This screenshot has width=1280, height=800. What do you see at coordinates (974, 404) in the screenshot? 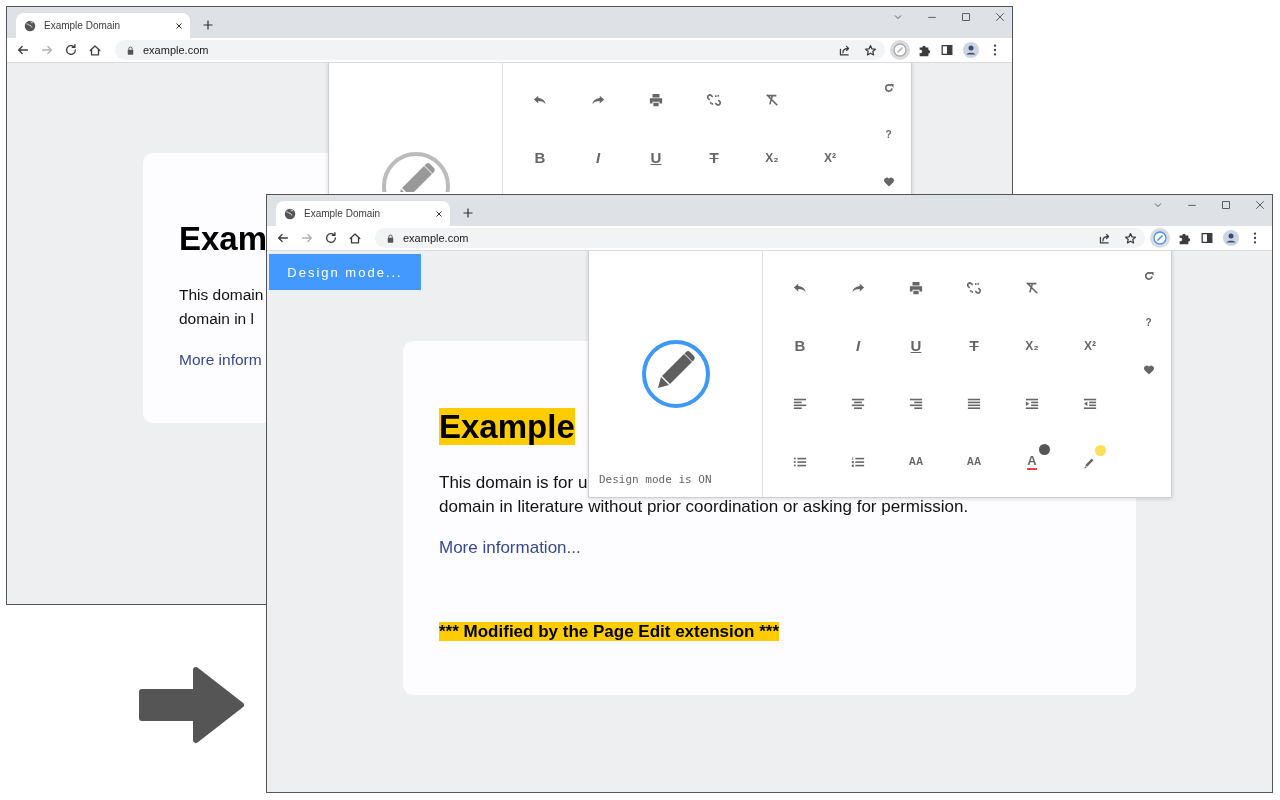
I see `justify-icon` at bounding box center [974, 404].